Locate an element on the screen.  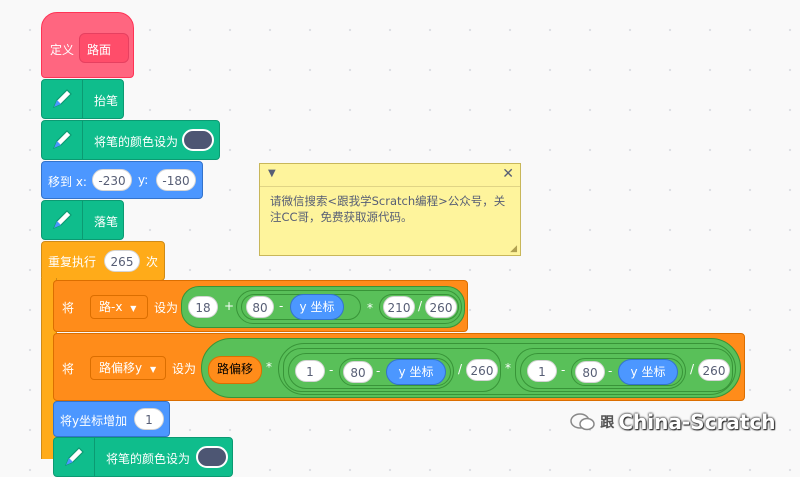
goto-x-input: -230 is located at coordinates (112, 180).